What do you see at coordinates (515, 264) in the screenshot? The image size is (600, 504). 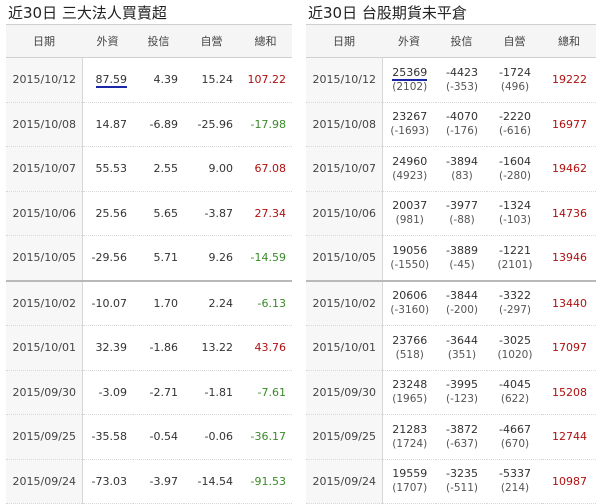 I see `dealer-change: (2101)` at bounding box center [515, 264].